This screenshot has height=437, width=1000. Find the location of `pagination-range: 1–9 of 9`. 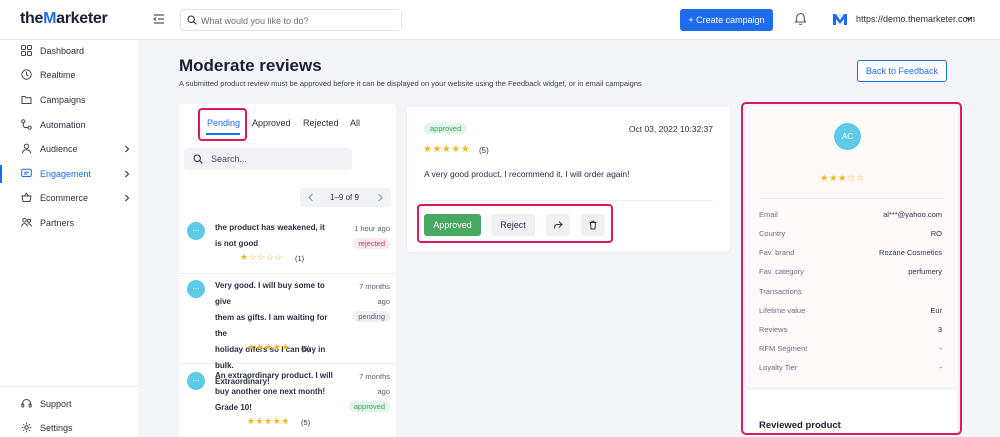

pagination-range: 1–9 of 9 is located at coordinates (344, 197).